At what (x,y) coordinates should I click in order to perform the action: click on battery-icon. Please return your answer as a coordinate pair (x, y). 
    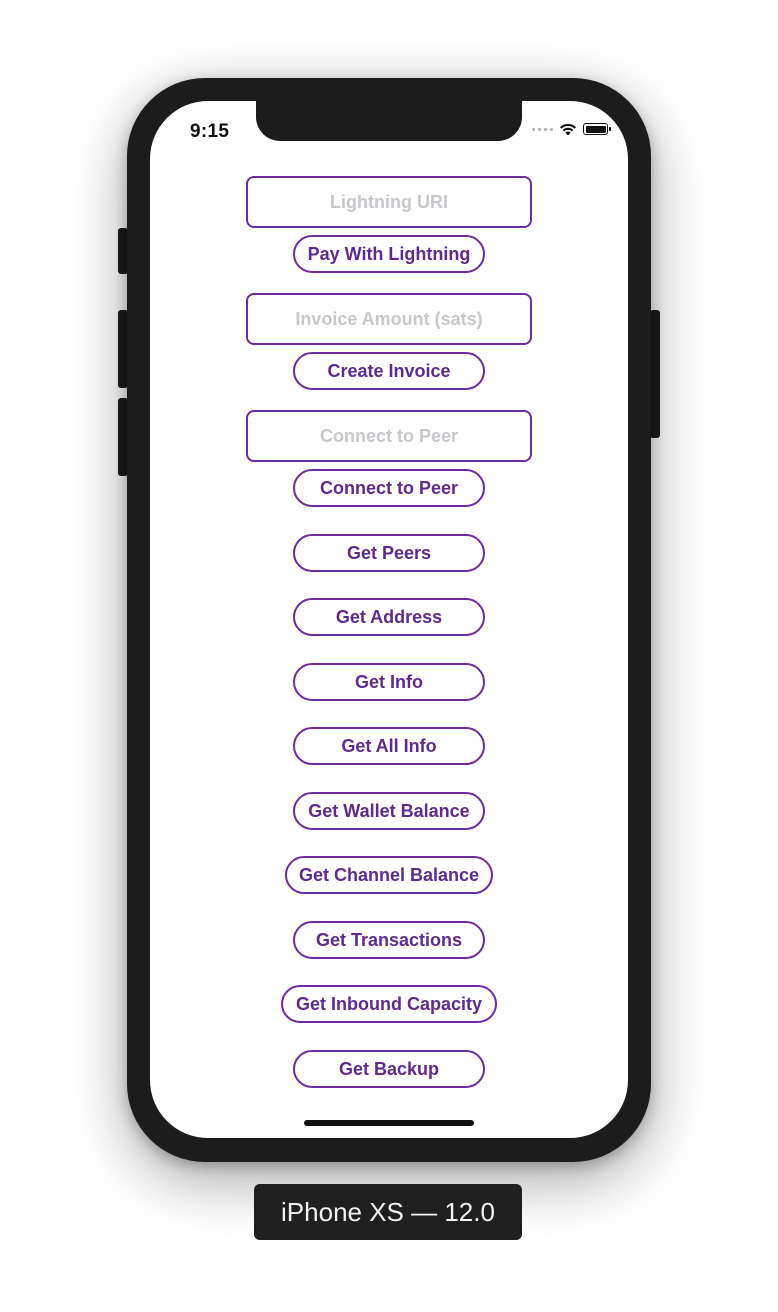
    Looking at the image, I should click on (597, 129).